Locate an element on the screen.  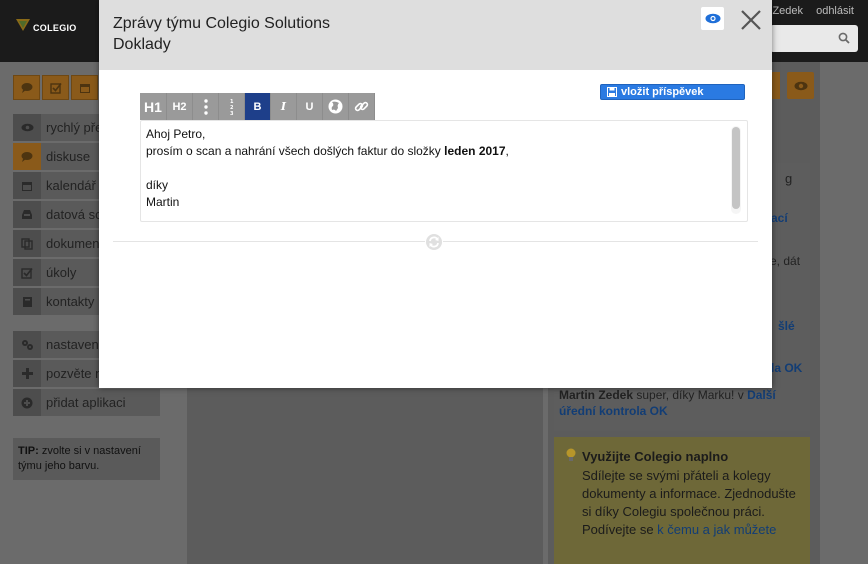
close-button is located at coordinates (751, 20).